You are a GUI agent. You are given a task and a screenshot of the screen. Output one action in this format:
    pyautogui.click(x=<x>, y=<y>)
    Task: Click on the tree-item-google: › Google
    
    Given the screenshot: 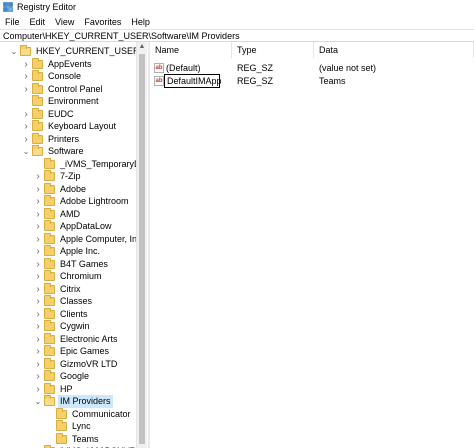 What is the action you would take?
    pyautogui.click(x=68, y=376)
    